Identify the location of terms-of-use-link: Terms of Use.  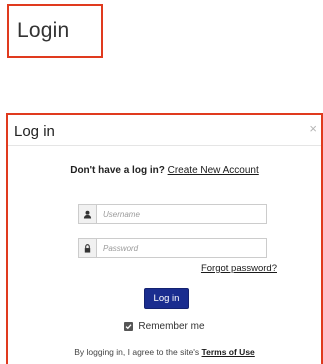
(228, 352).